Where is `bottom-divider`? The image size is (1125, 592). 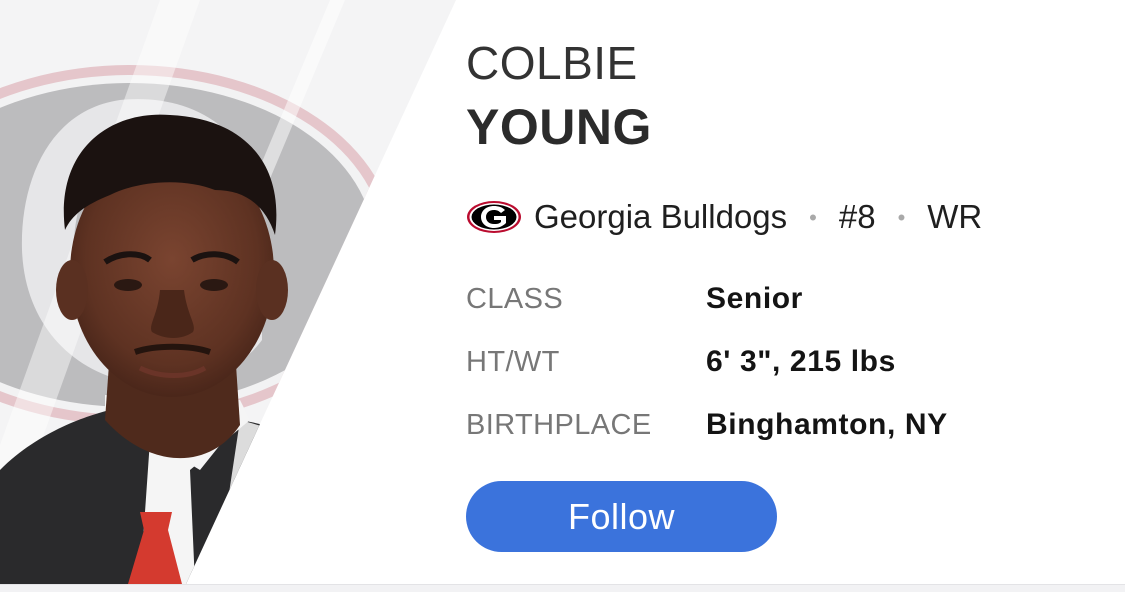 bottom-divider is located at coordinates (562, 588).